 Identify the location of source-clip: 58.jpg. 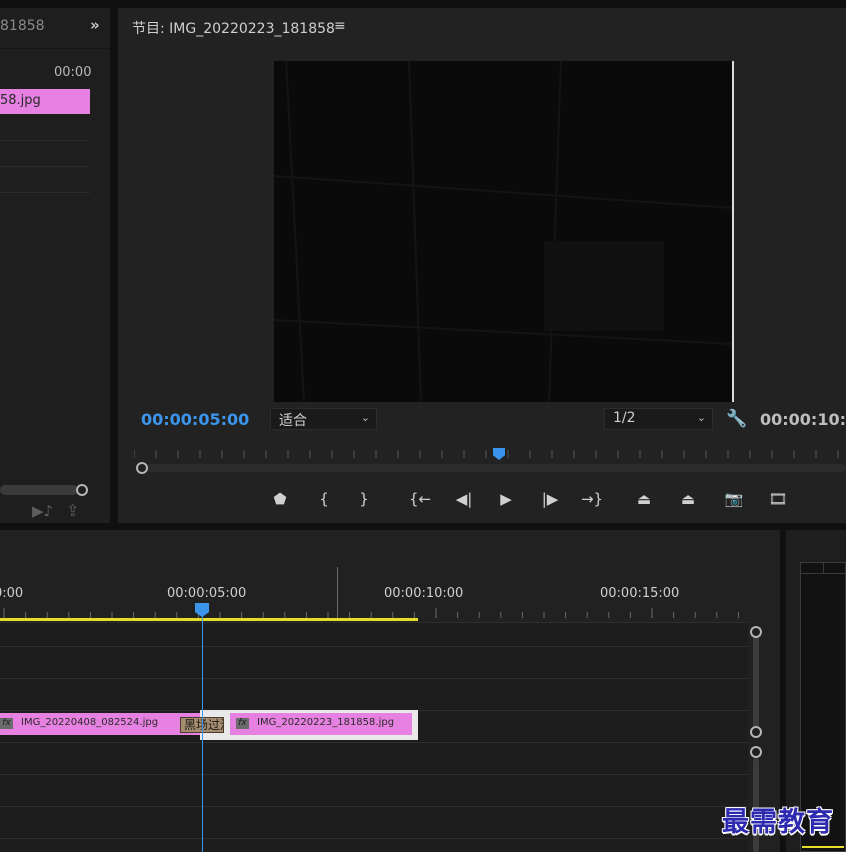
(45, 101).